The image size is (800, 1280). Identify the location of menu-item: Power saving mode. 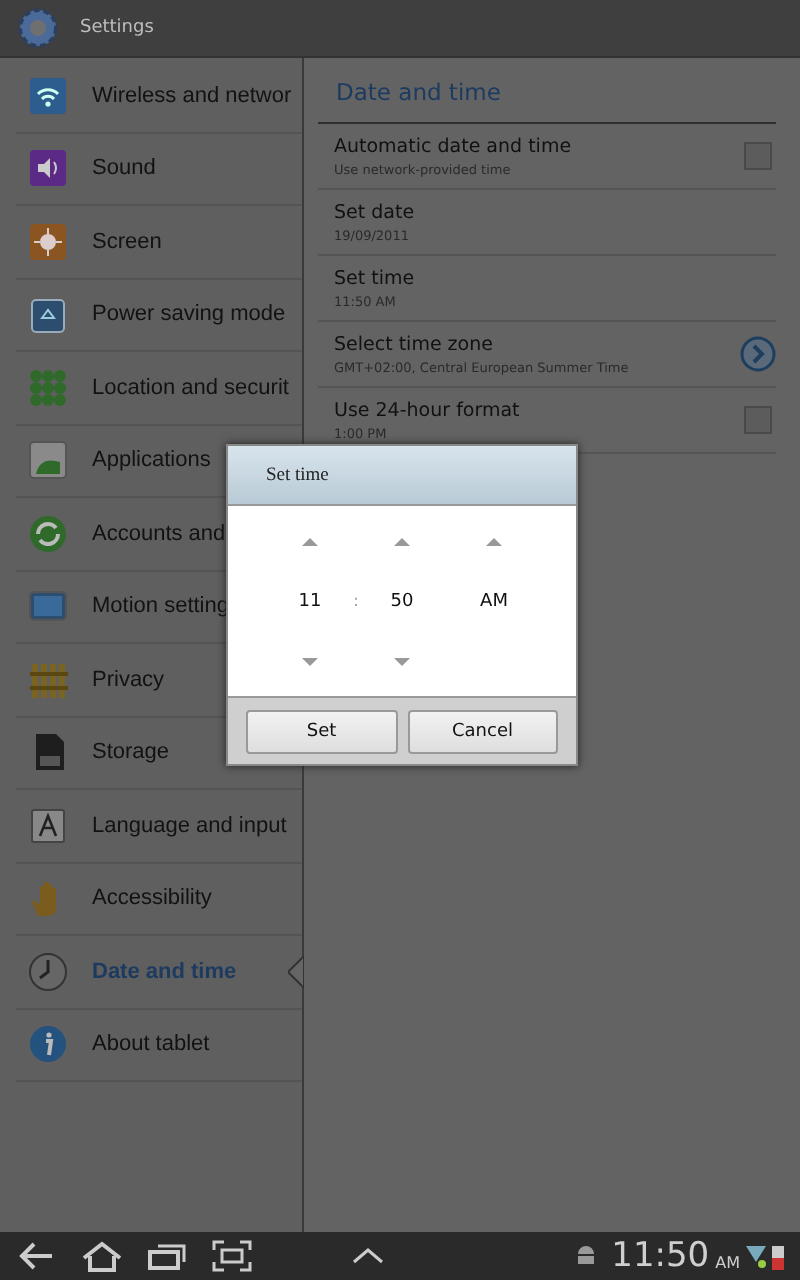
(189, 314).